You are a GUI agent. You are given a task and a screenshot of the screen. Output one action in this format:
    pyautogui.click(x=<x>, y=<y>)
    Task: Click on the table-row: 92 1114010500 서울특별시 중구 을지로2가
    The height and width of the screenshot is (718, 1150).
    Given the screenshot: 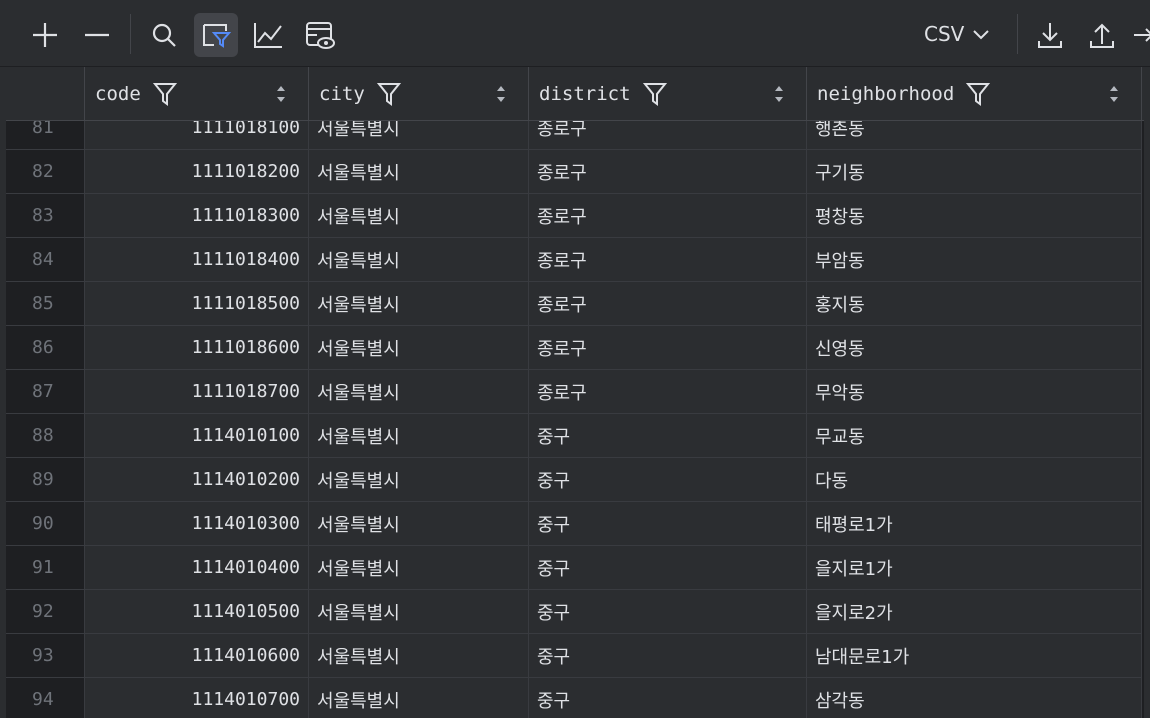 What is the action you would take?
    pyautogui.click(x=575, y=612)
    